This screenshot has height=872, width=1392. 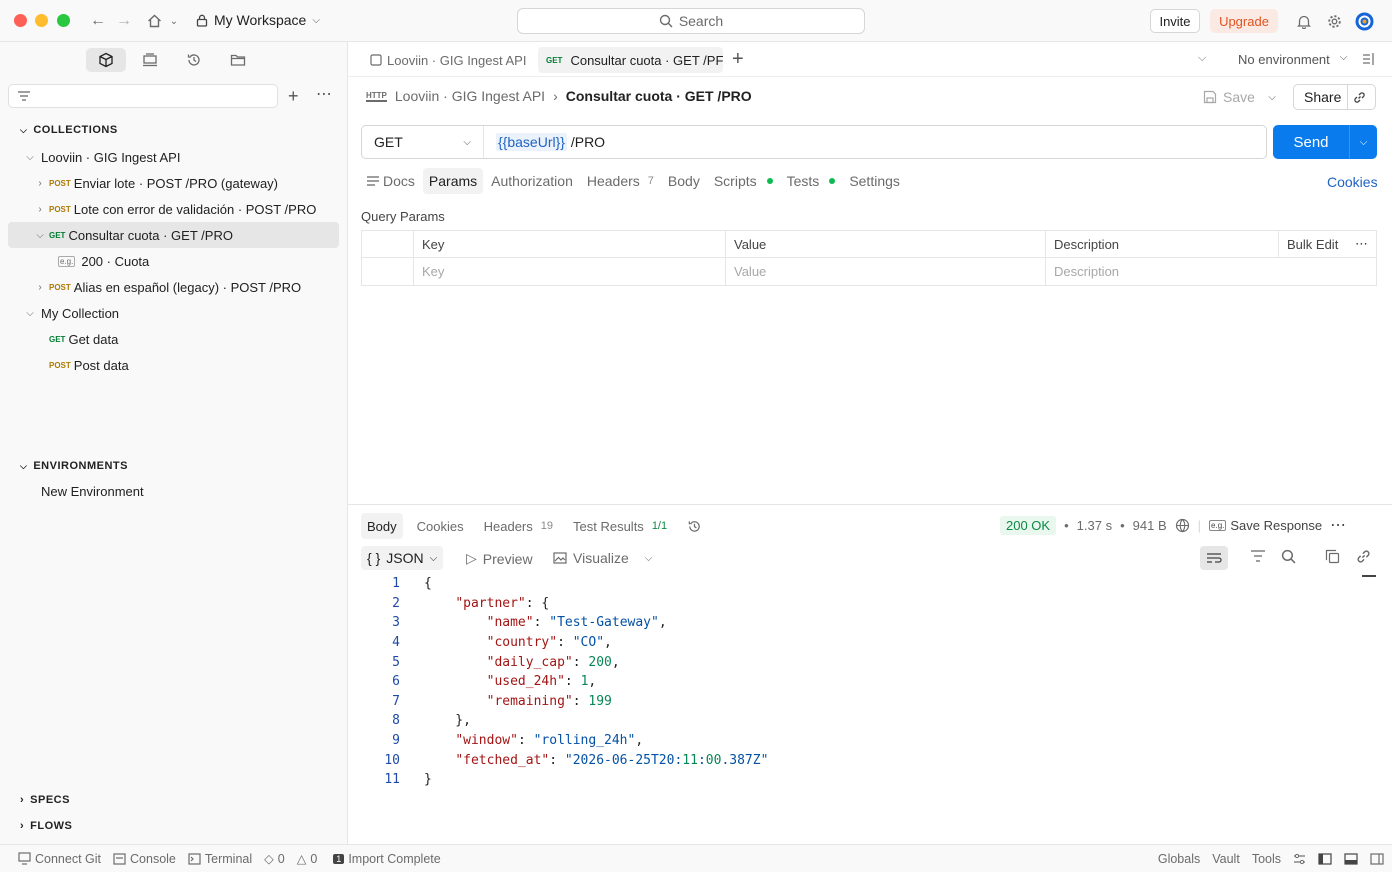 I want to click on tab-response-headers: Headers 19, so click(x=518, y=526).